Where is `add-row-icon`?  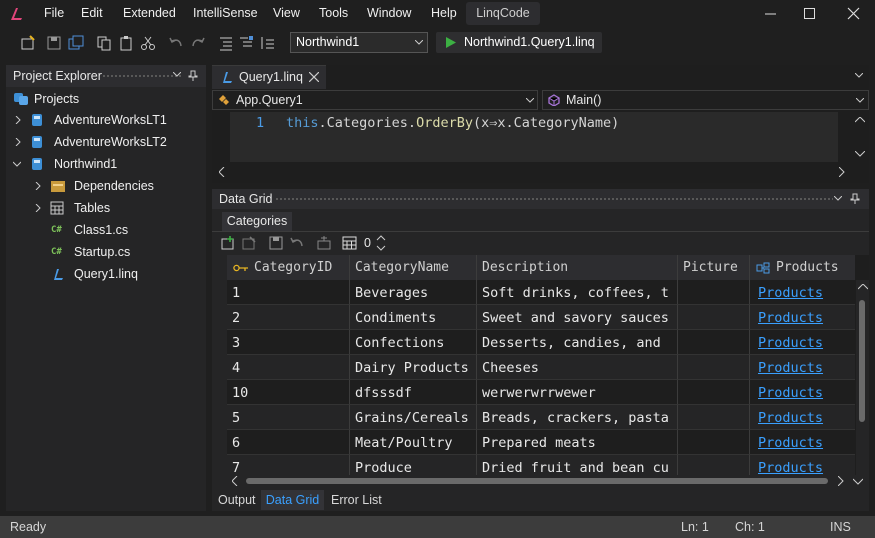 add-row-icon is located at coordinates (228, 243).